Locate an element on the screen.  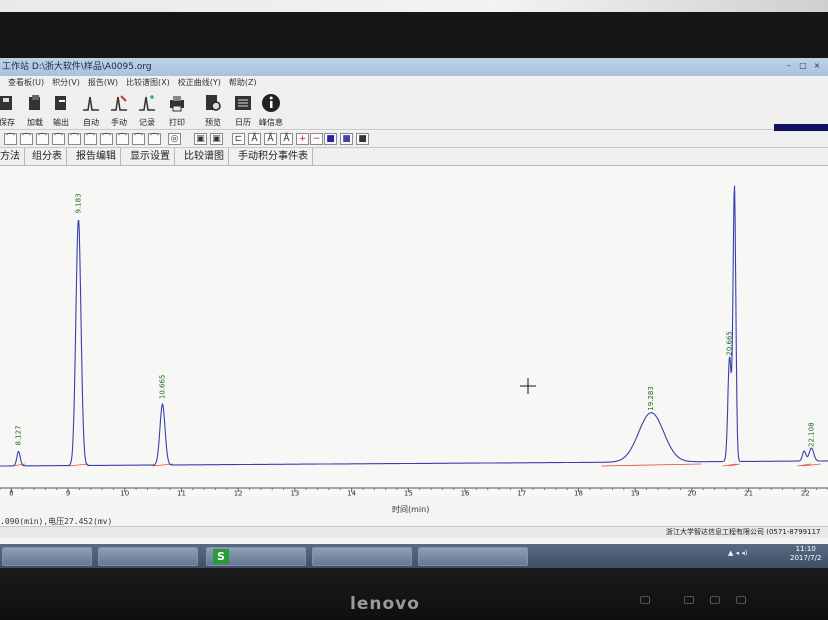
tab-report-edit: 报告编辑 is located at coordinates (96, 157).